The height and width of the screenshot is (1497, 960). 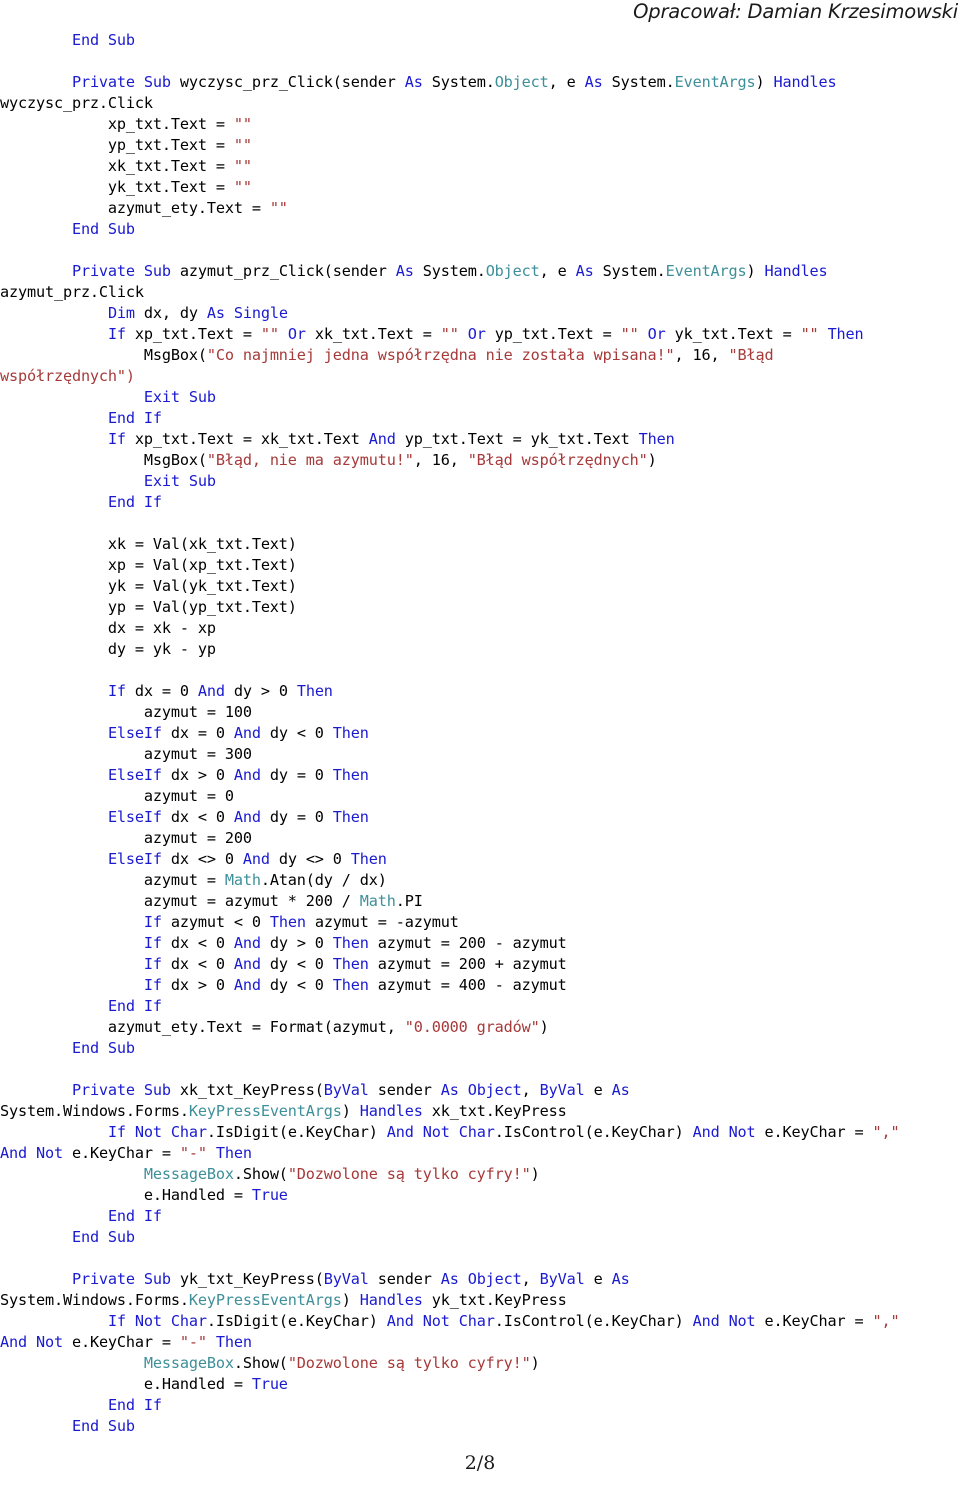 I want to click on code-token-typ: MessageBox, so click(x=188, y=1363).